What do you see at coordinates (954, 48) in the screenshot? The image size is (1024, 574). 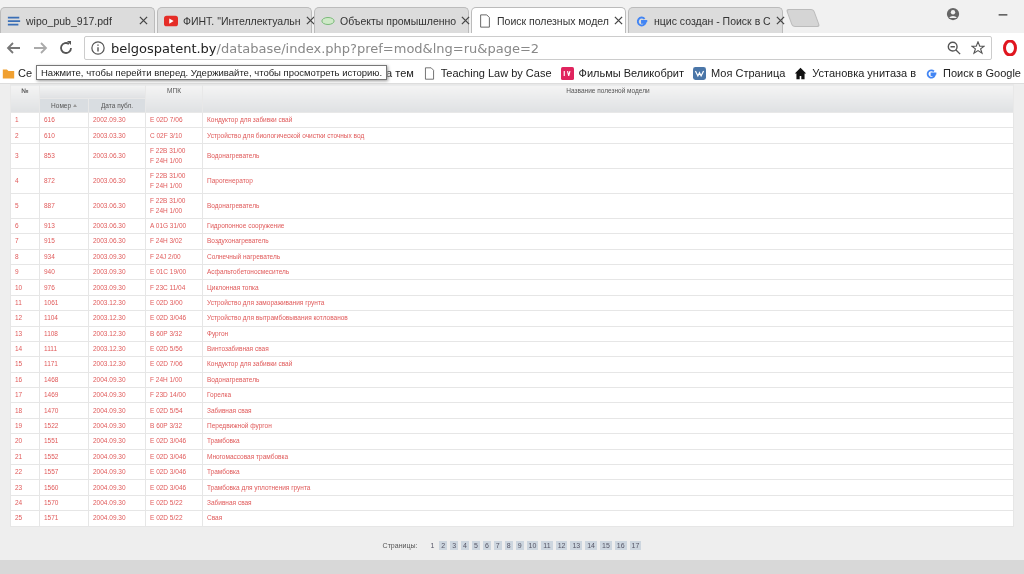 I see `zoom-out-icon` at bounding box center [954, 48].